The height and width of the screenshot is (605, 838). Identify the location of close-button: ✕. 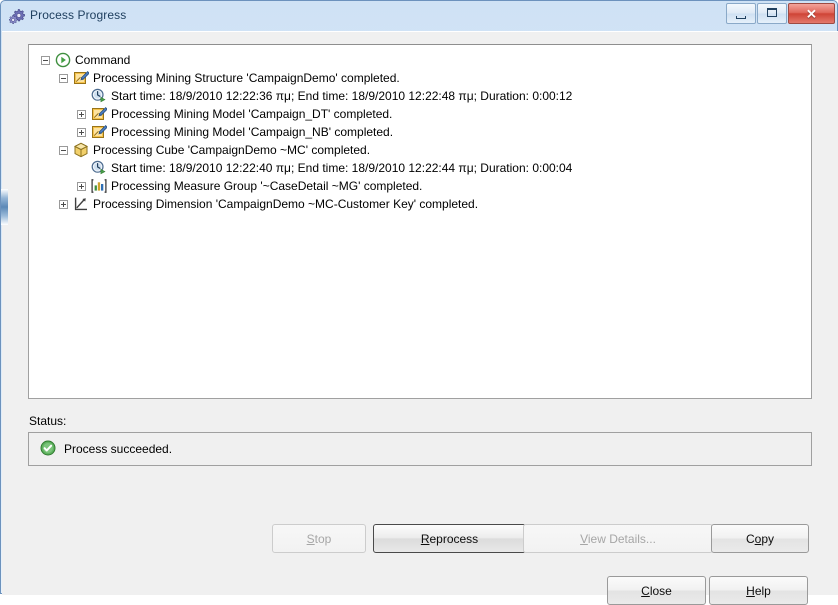
(811, 13).